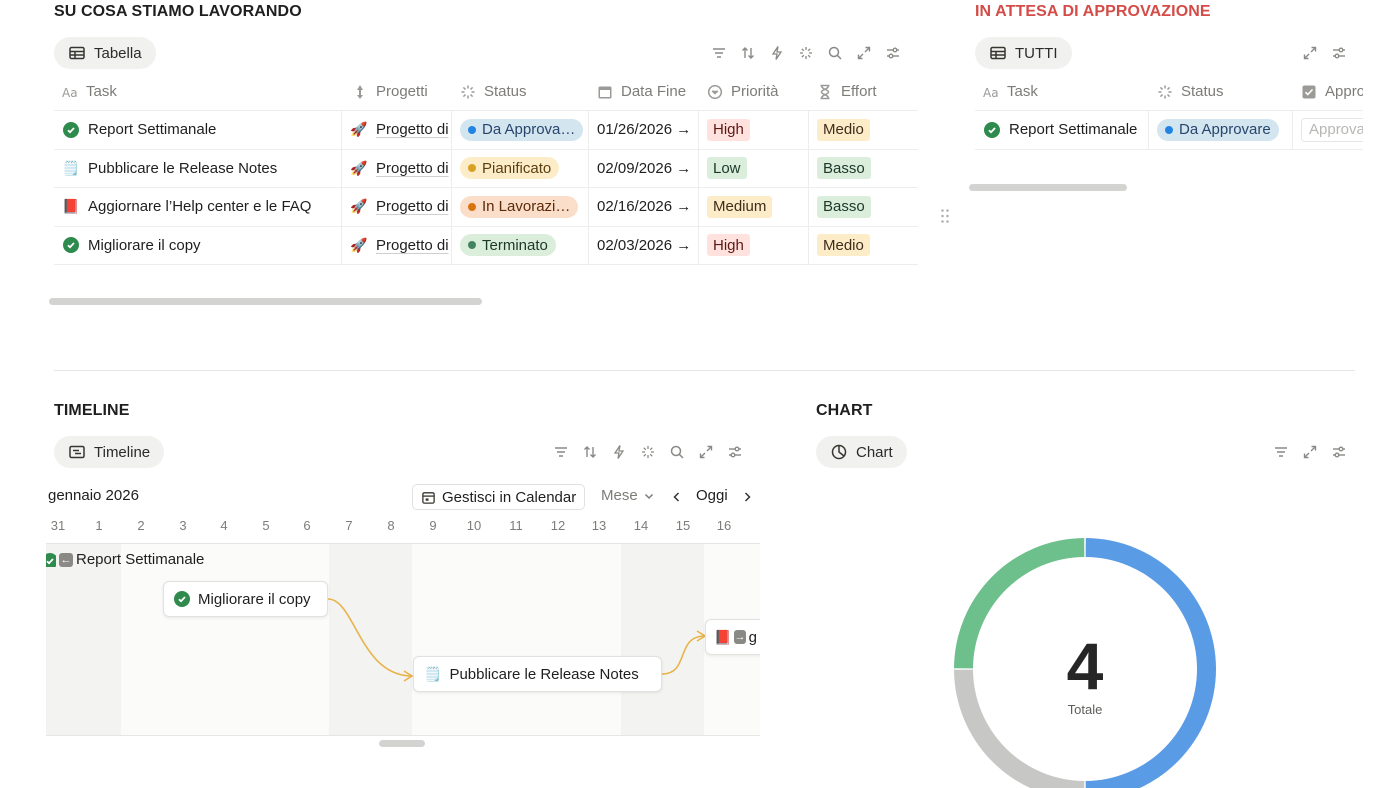 This screenshot has height=788, width=1400. What do you see at coordinates (499, 497) in the screenshot?
I see `manage-calendar-button: Gestisci in Calendar` at bounding box center [499, 497].